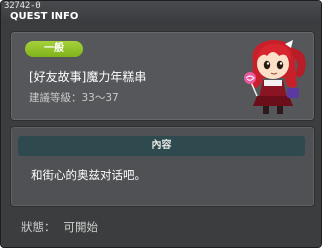 The image size is (322, 248). Describe the element at coordinates (161, 146) in the screenshot. I see `content-header: 內容` at that location.